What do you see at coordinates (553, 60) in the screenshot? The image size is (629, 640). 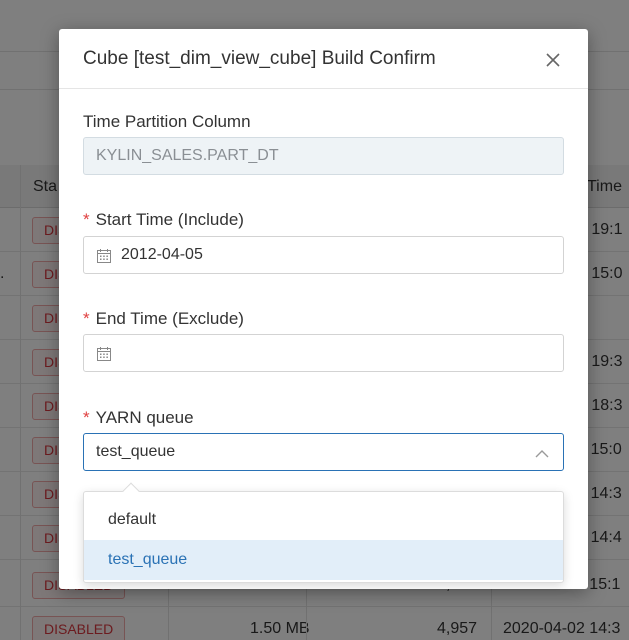 I see `close-icon` at bounding box center [553, 60].